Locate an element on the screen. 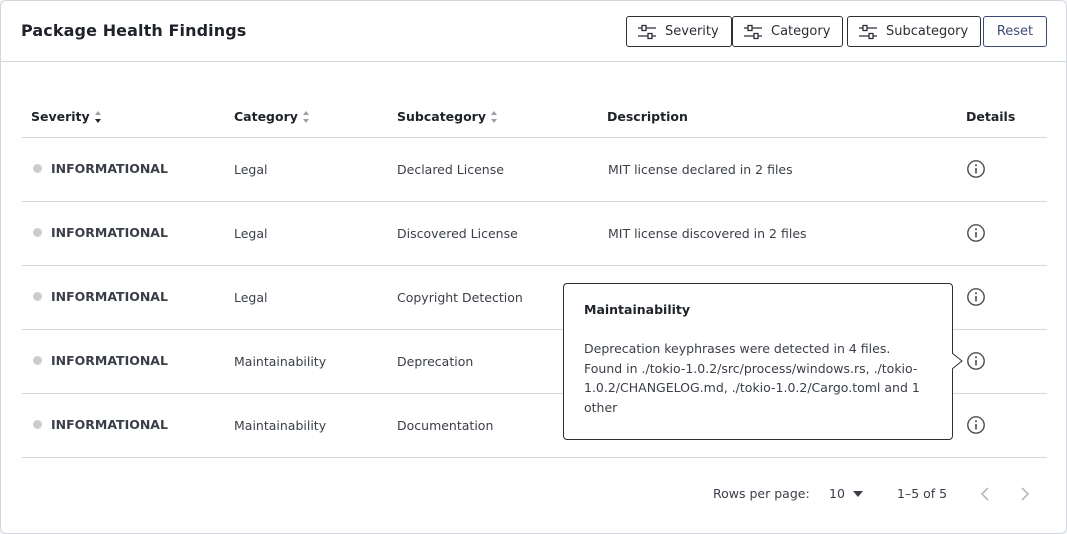 This screenshot has width=1067, height=534. chevron-left-icon is located at coordinates (984, 494).